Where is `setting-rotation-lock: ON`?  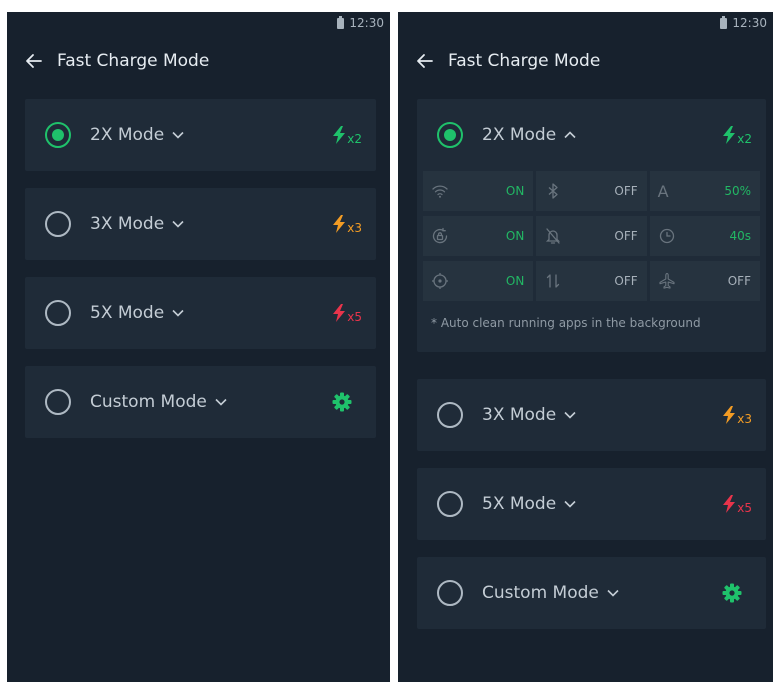
setting-rotation-lock: ON is located at coordinates (478, 236).